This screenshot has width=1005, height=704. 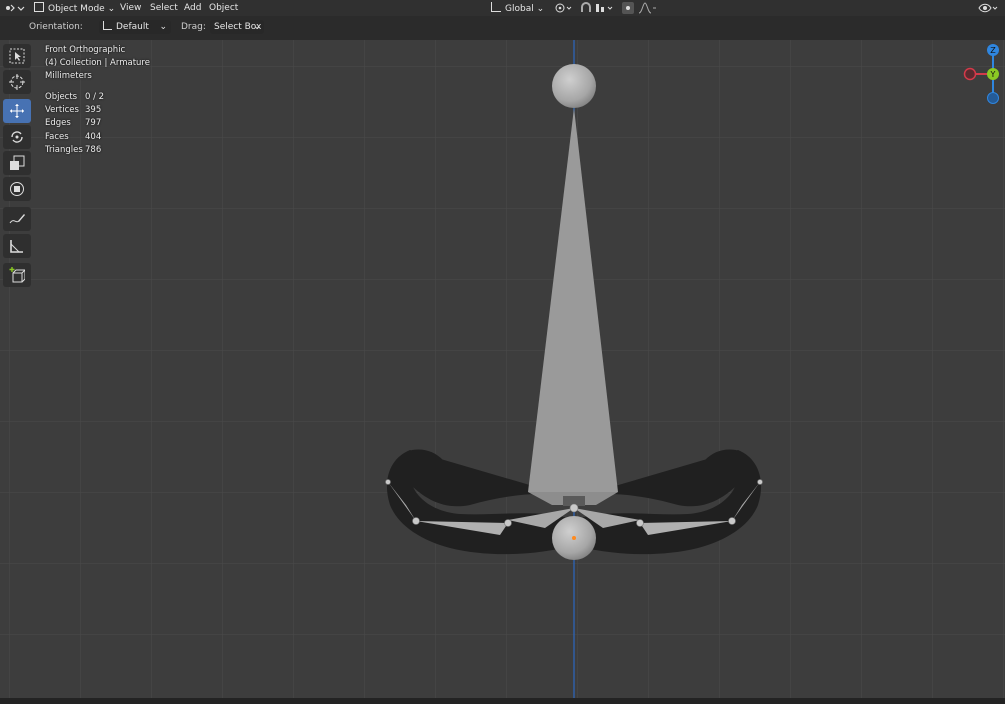 I want to click on tool-measure, so click(x=17, y=246).